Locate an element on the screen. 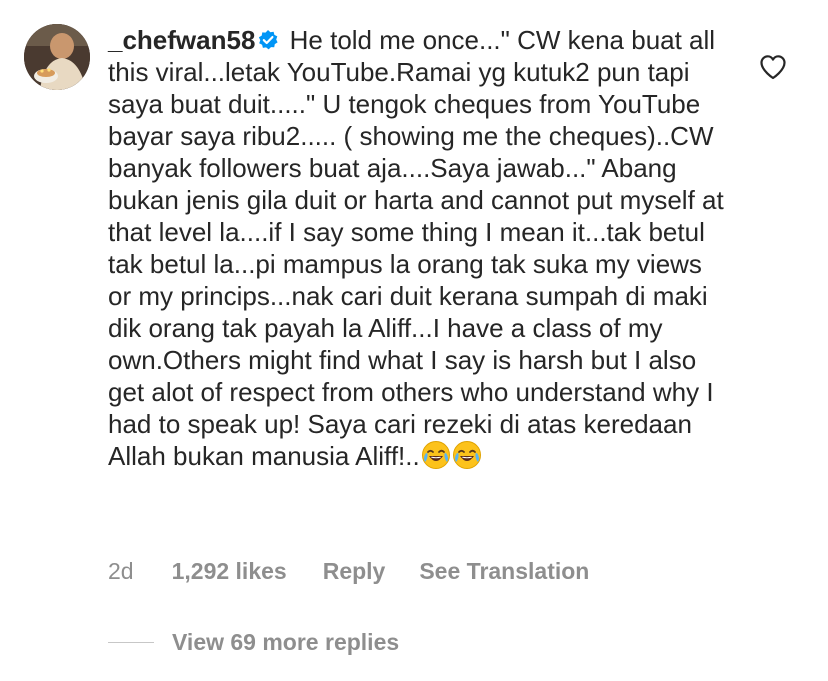 The height and width of the screenshot is (681, 828). like-heart-icon is located at coordinates (773, 67).